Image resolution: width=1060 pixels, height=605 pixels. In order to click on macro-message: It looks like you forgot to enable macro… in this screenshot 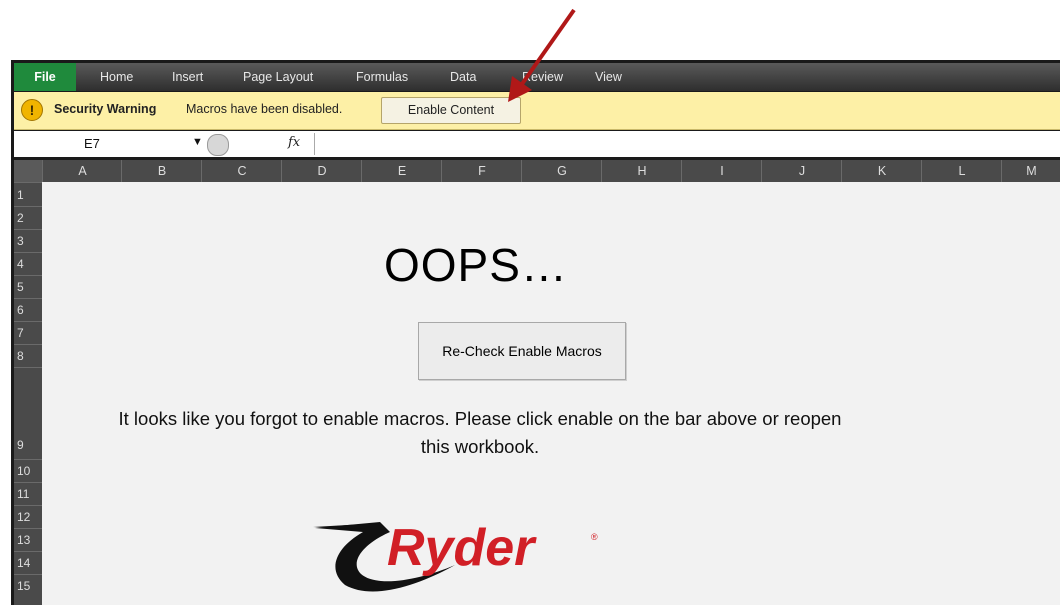, I will do `click(480, 433)`.